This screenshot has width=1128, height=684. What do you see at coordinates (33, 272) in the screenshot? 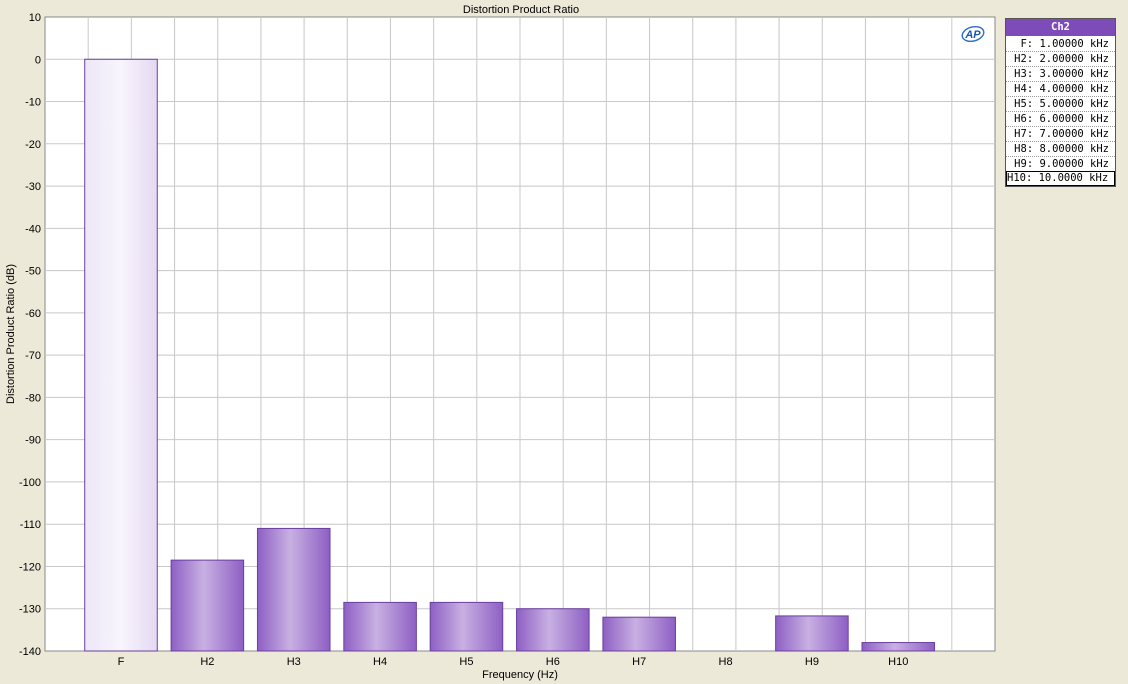
I see `y-tick-label: -50` at bounding box center [33, 272].